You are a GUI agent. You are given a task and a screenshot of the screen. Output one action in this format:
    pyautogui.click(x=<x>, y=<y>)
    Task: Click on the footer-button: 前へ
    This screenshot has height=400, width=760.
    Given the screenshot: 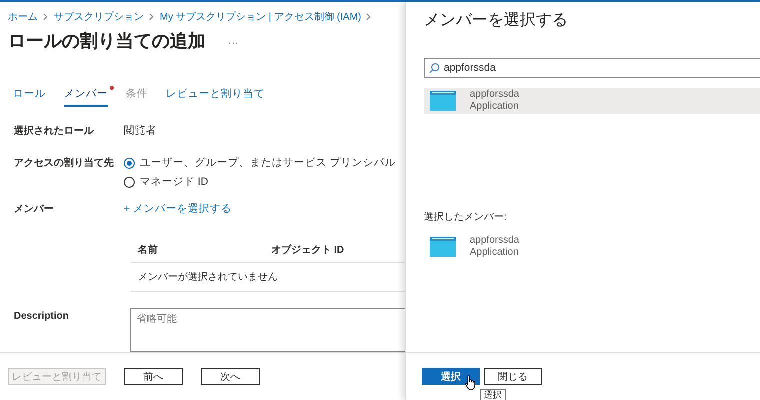 What is the action you would take?
    pyautogui.click(x=153, y=376)
    